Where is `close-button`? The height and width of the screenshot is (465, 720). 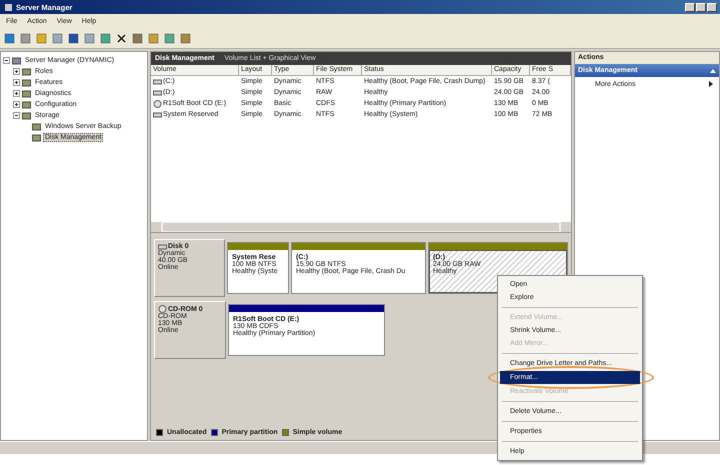
close-button is located at coordinates (712, 7).